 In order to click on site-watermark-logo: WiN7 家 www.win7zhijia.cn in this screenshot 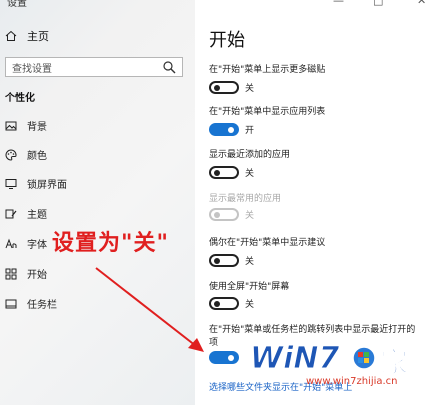, I will do `click(329, 364)`.